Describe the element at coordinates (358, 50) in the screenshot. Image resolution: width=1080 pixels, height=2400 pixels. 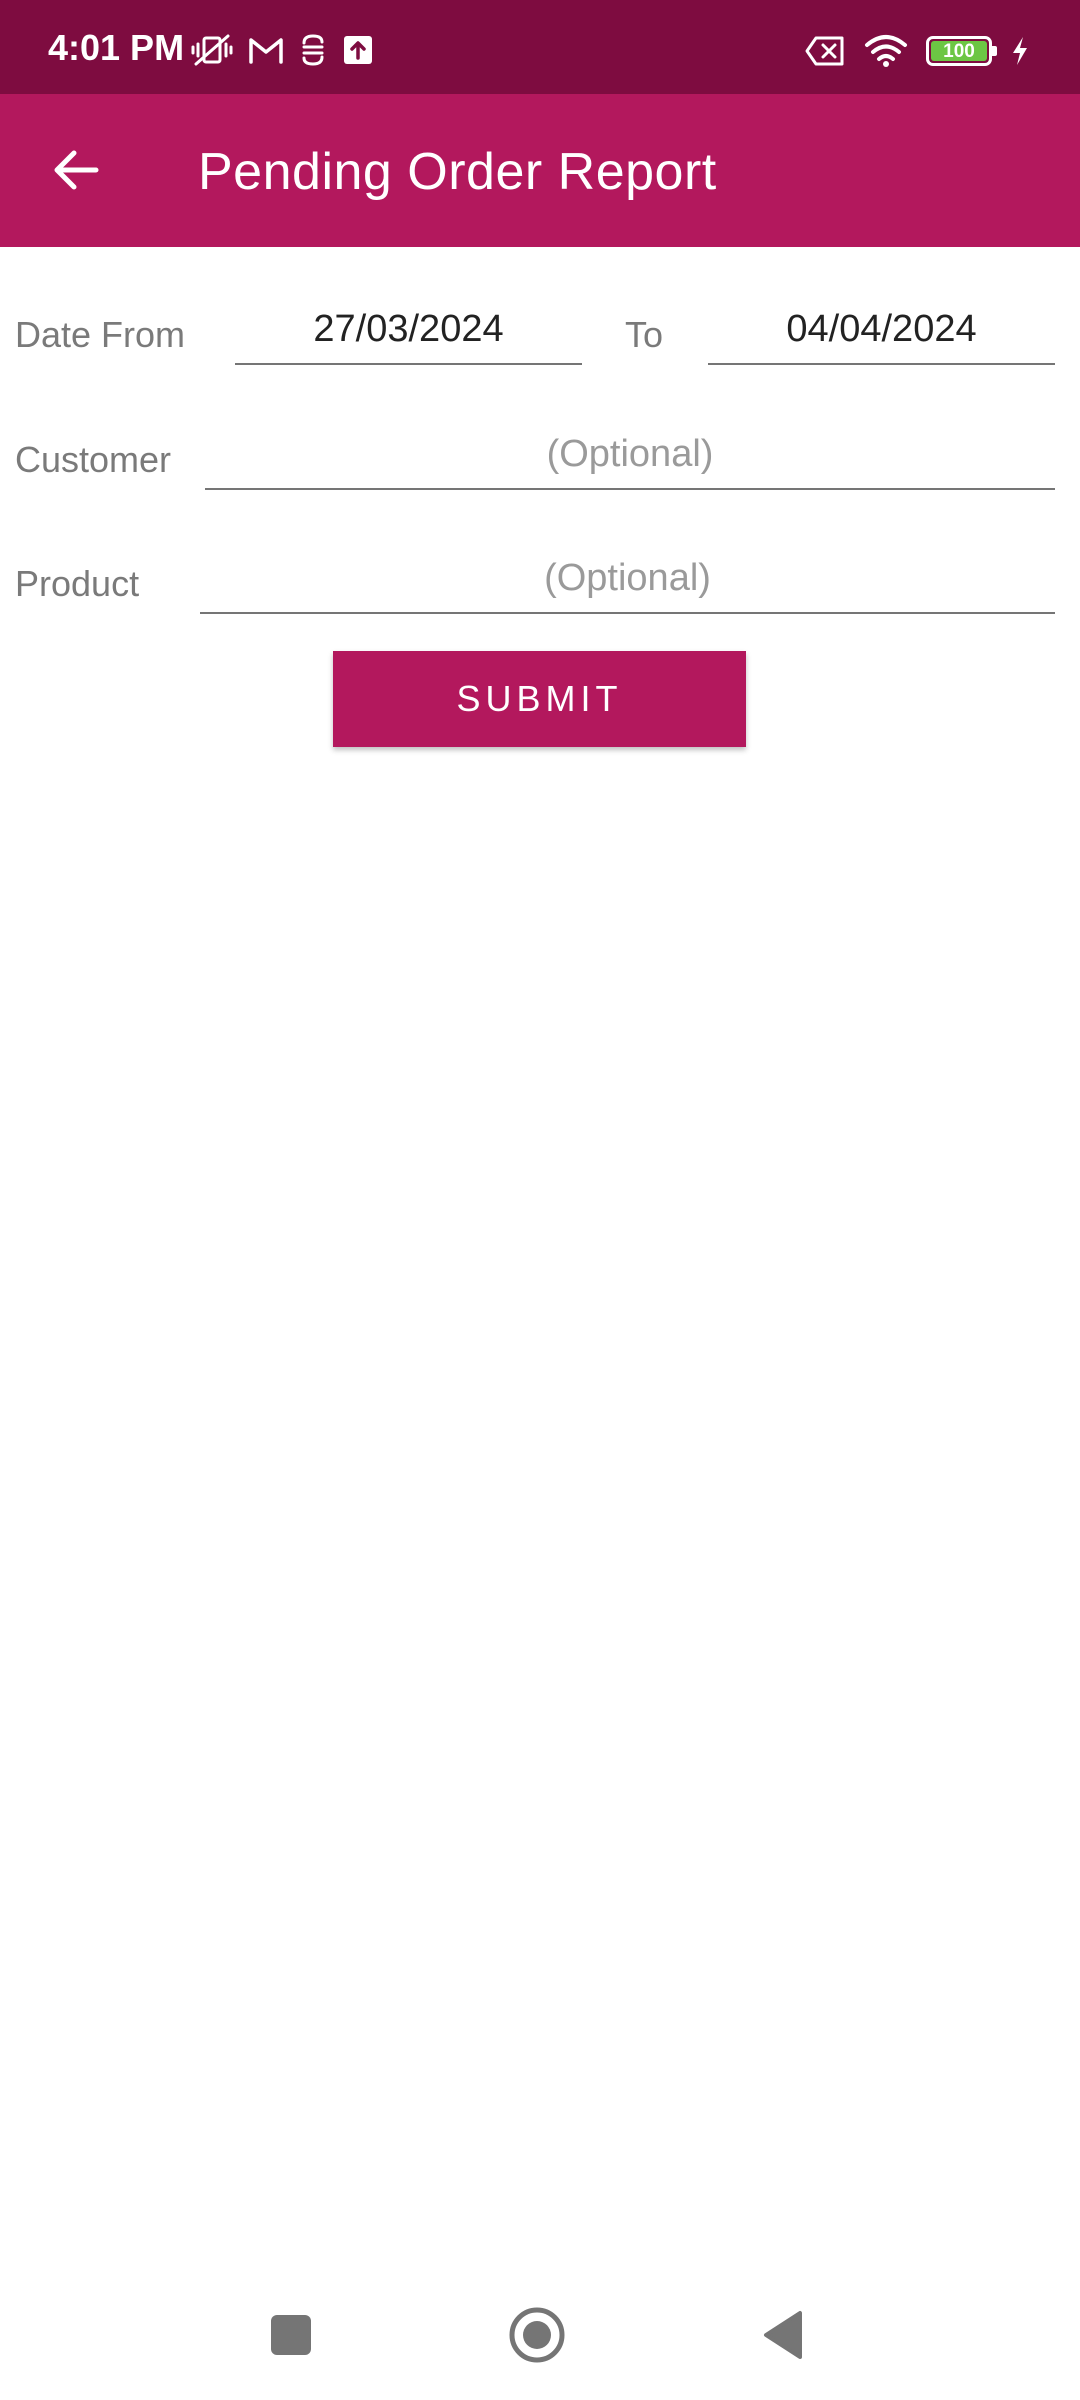
I see `upload-icon` at that location.